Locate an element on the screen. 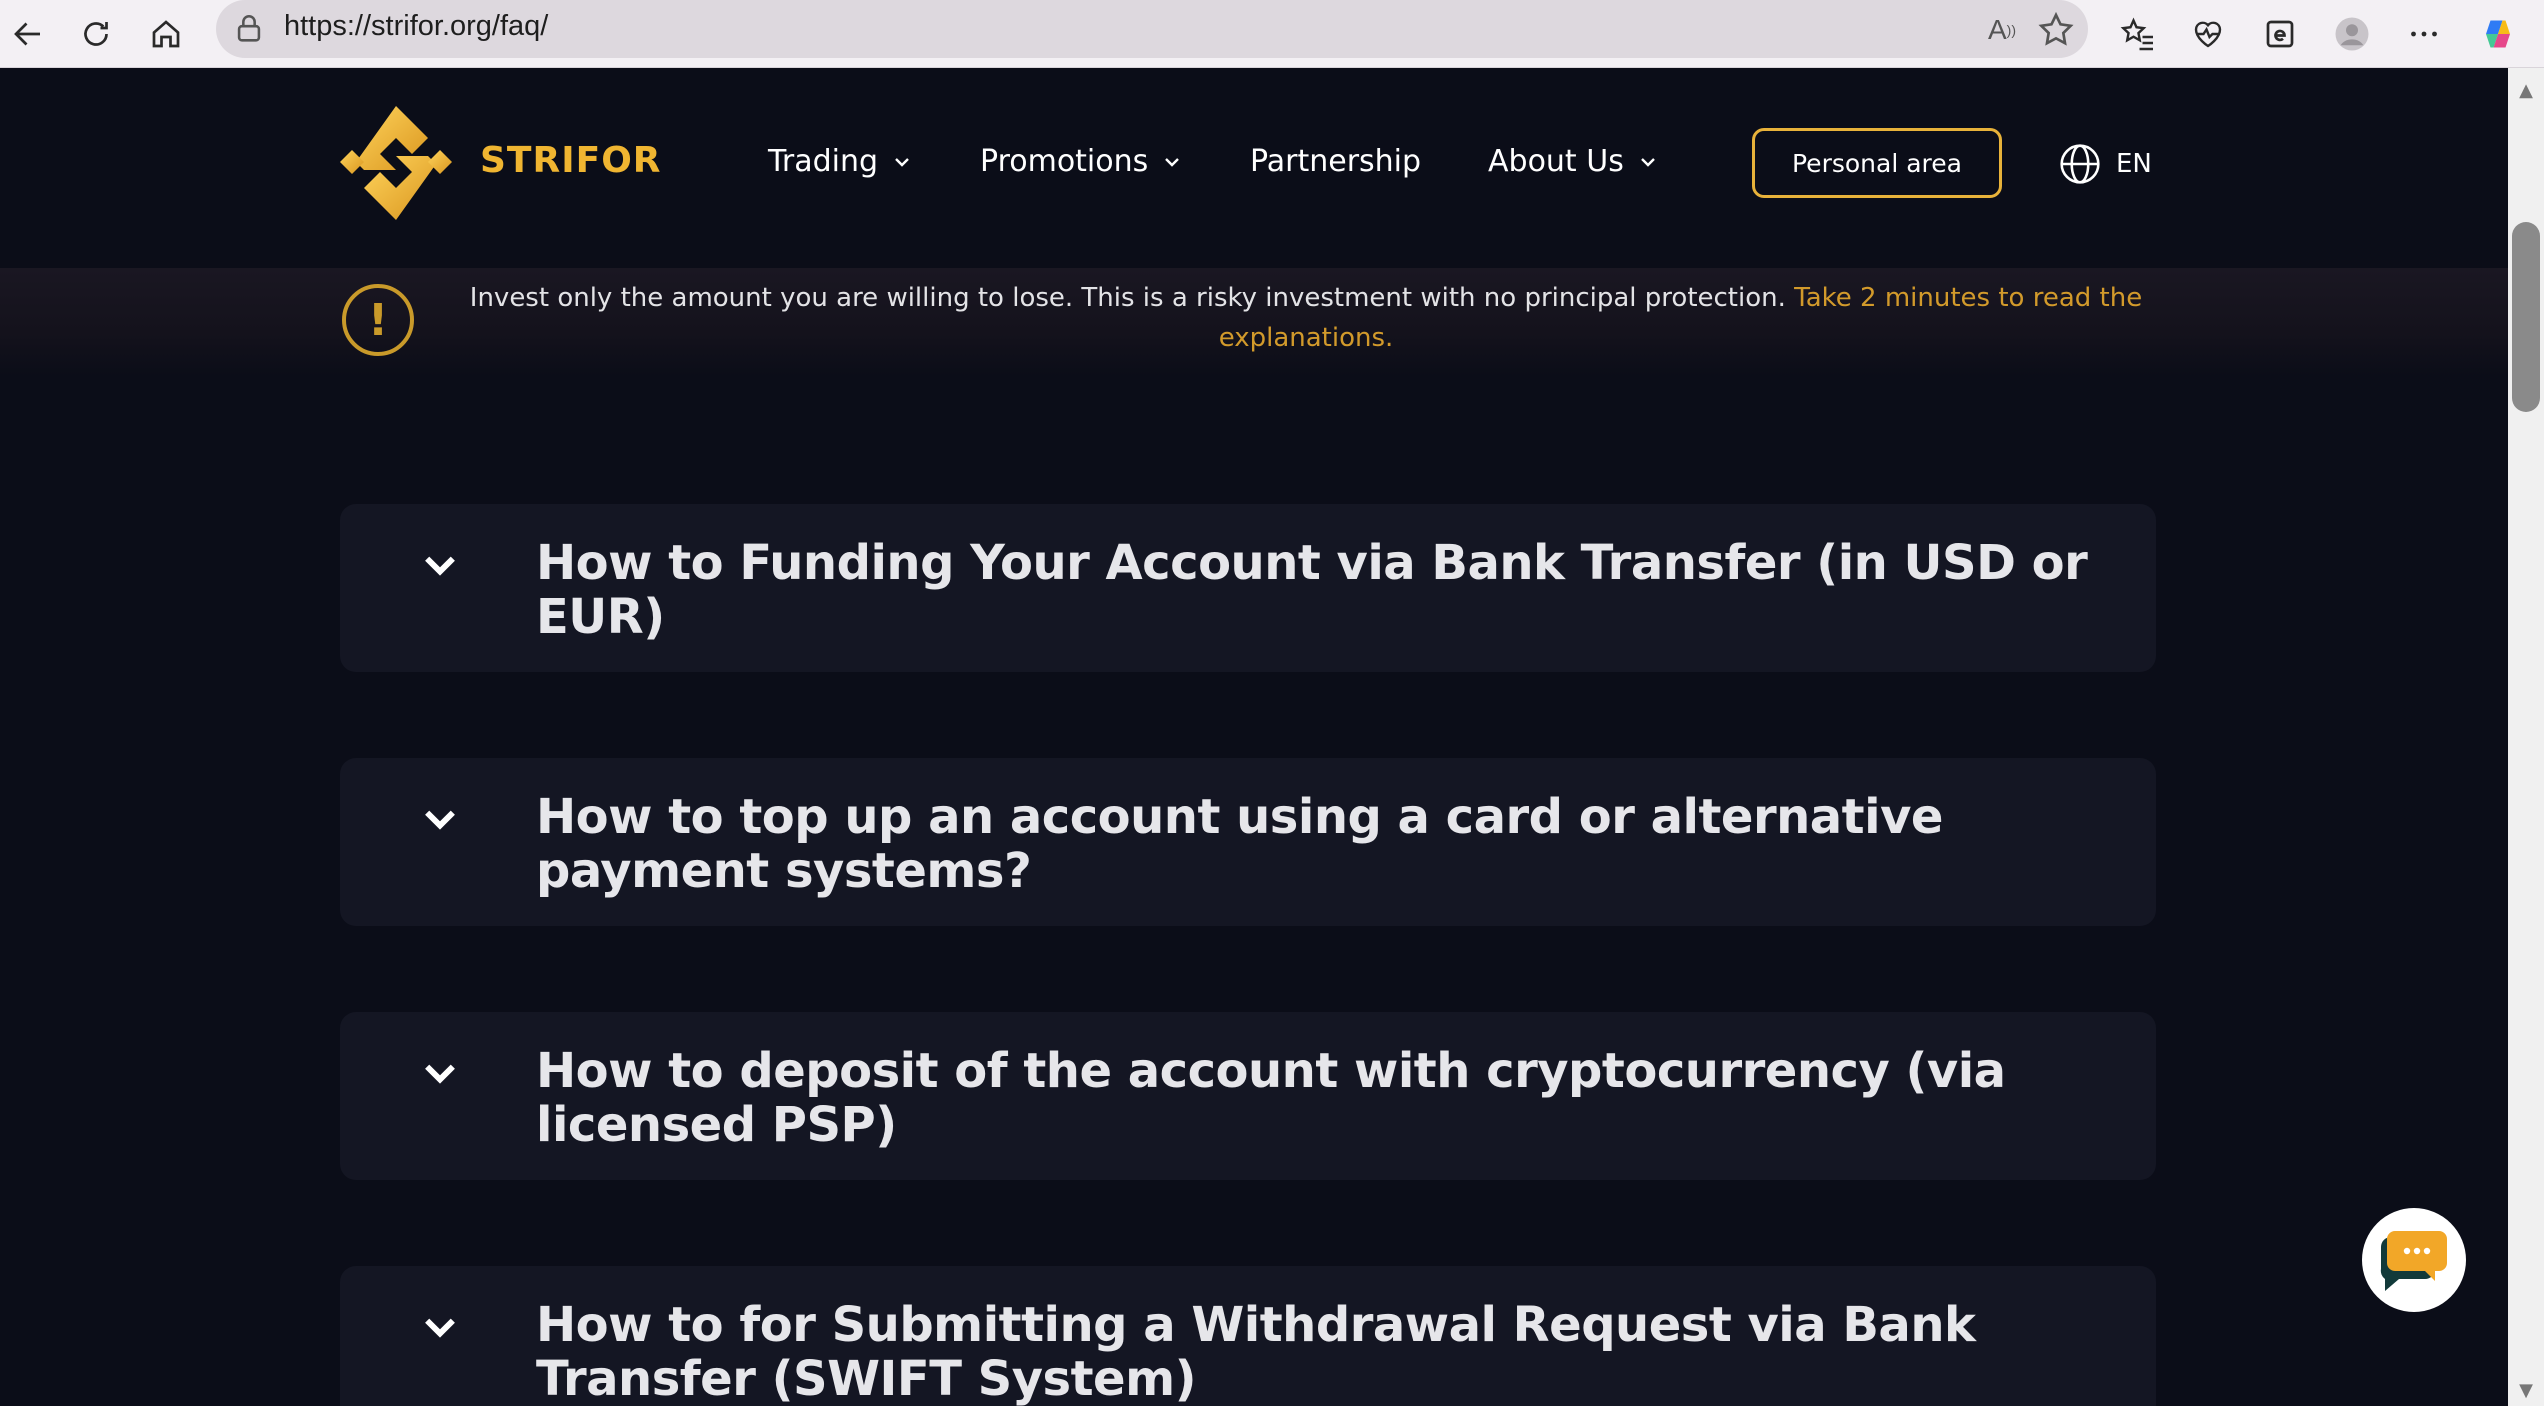 This screenshot has height=1406, width=2544. brand-name: STRIFOR is located at coordinates (571, 160).